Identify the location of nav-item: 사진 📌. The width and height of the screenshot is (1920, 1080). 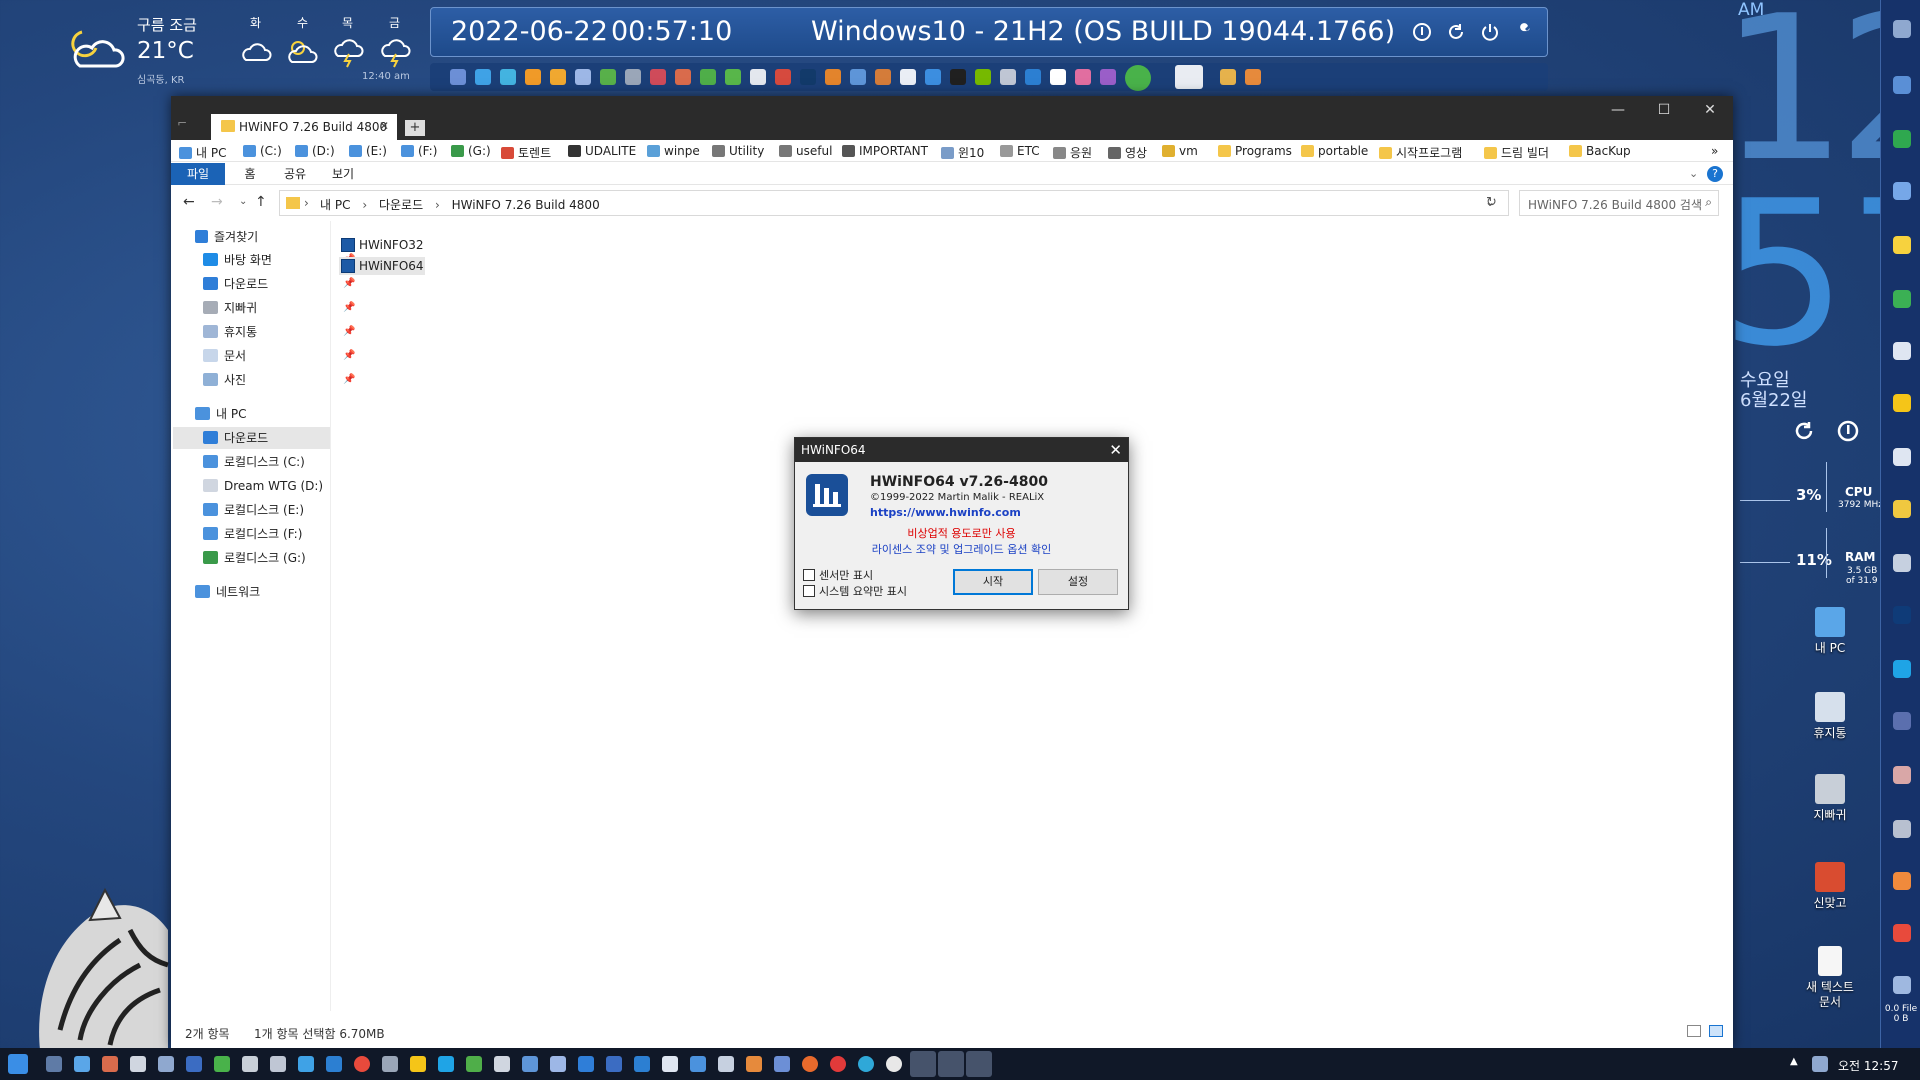
(279, 380).